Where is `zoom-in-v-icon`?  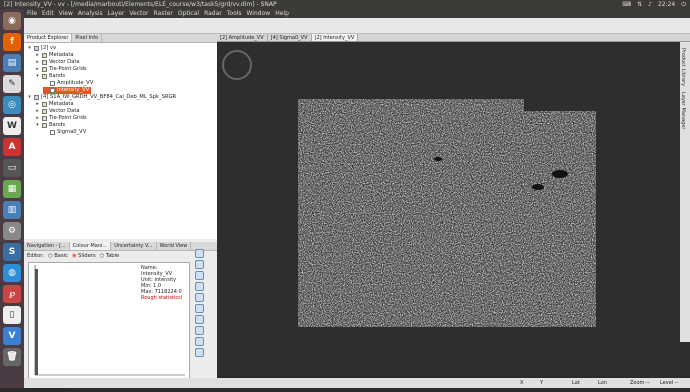 zoom-in-v-icon is located at coordinates (199, 308).